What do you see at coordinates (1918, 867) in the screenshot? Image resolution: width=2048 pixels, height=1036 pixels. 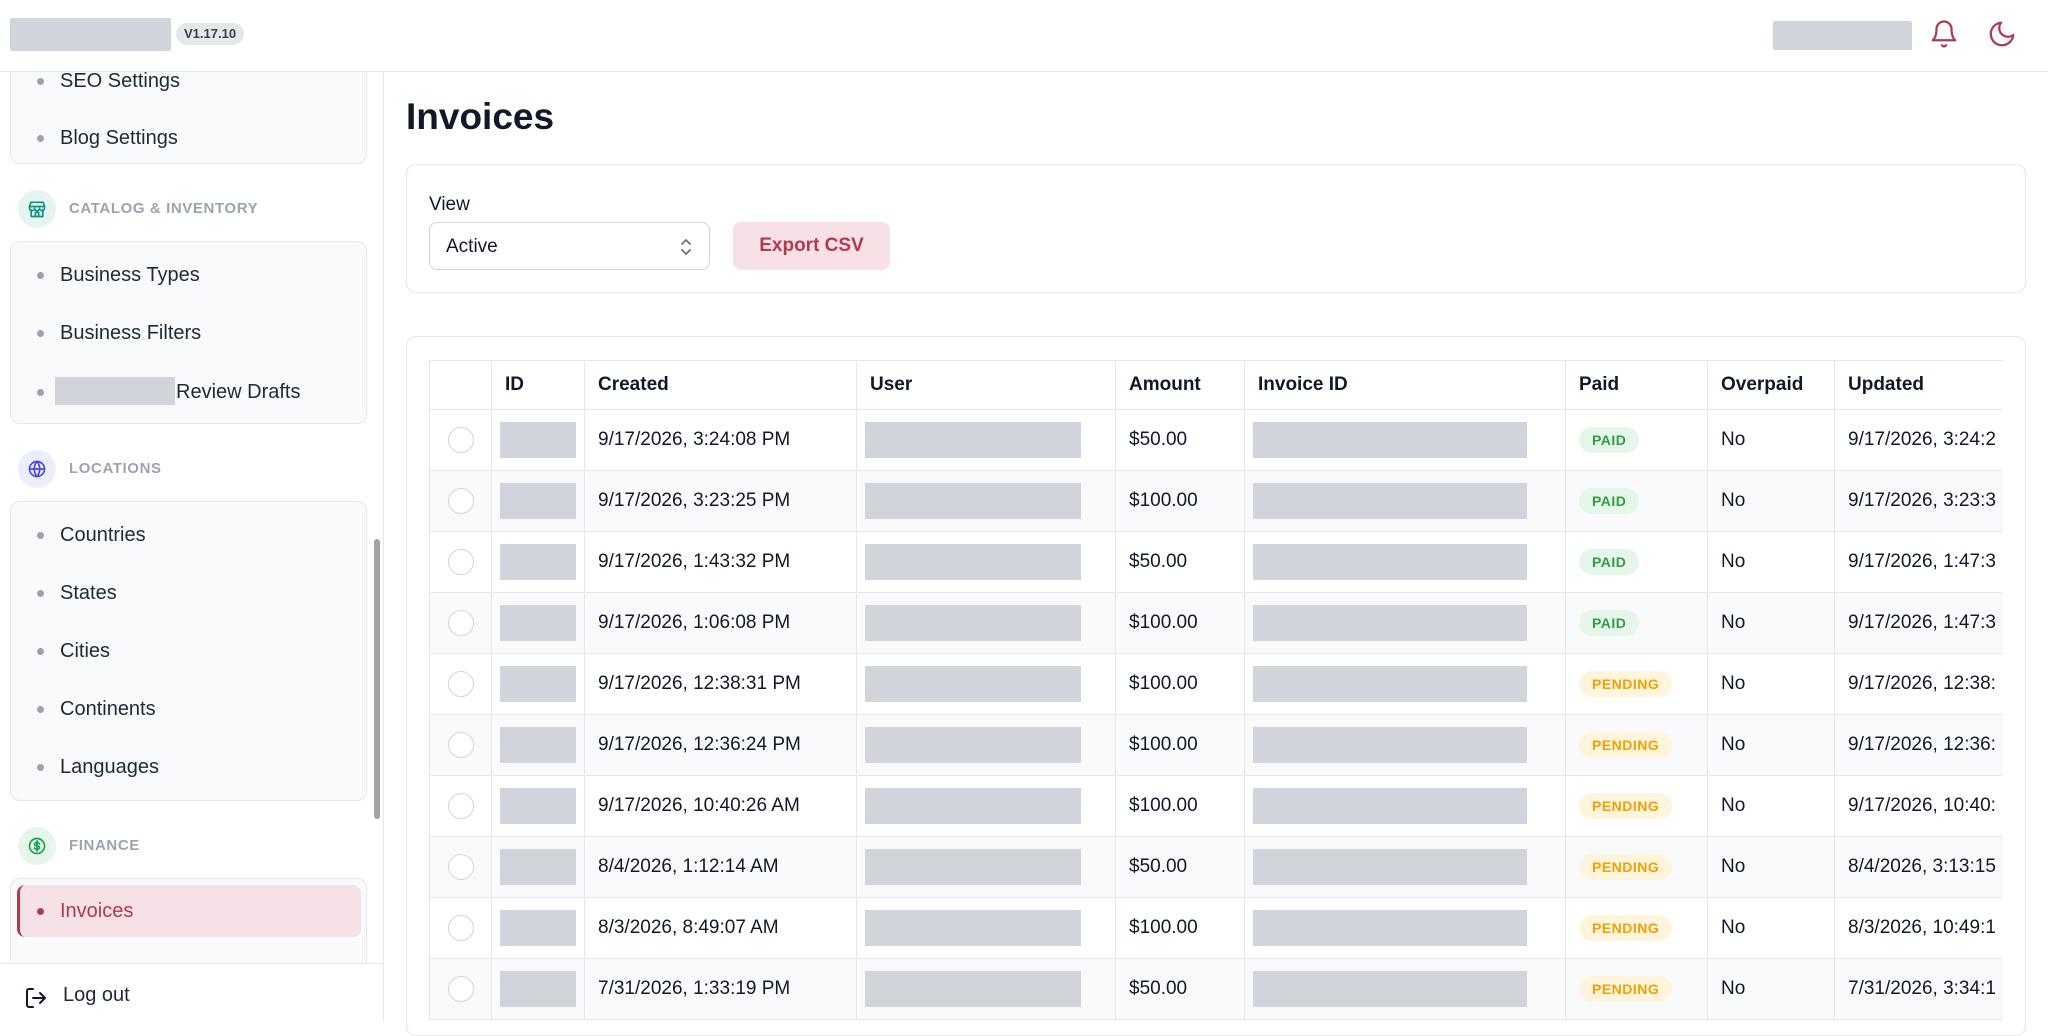 I see `updated-cell: 8/4/2026, 3:13:15` at bounding box center [1918, 867].